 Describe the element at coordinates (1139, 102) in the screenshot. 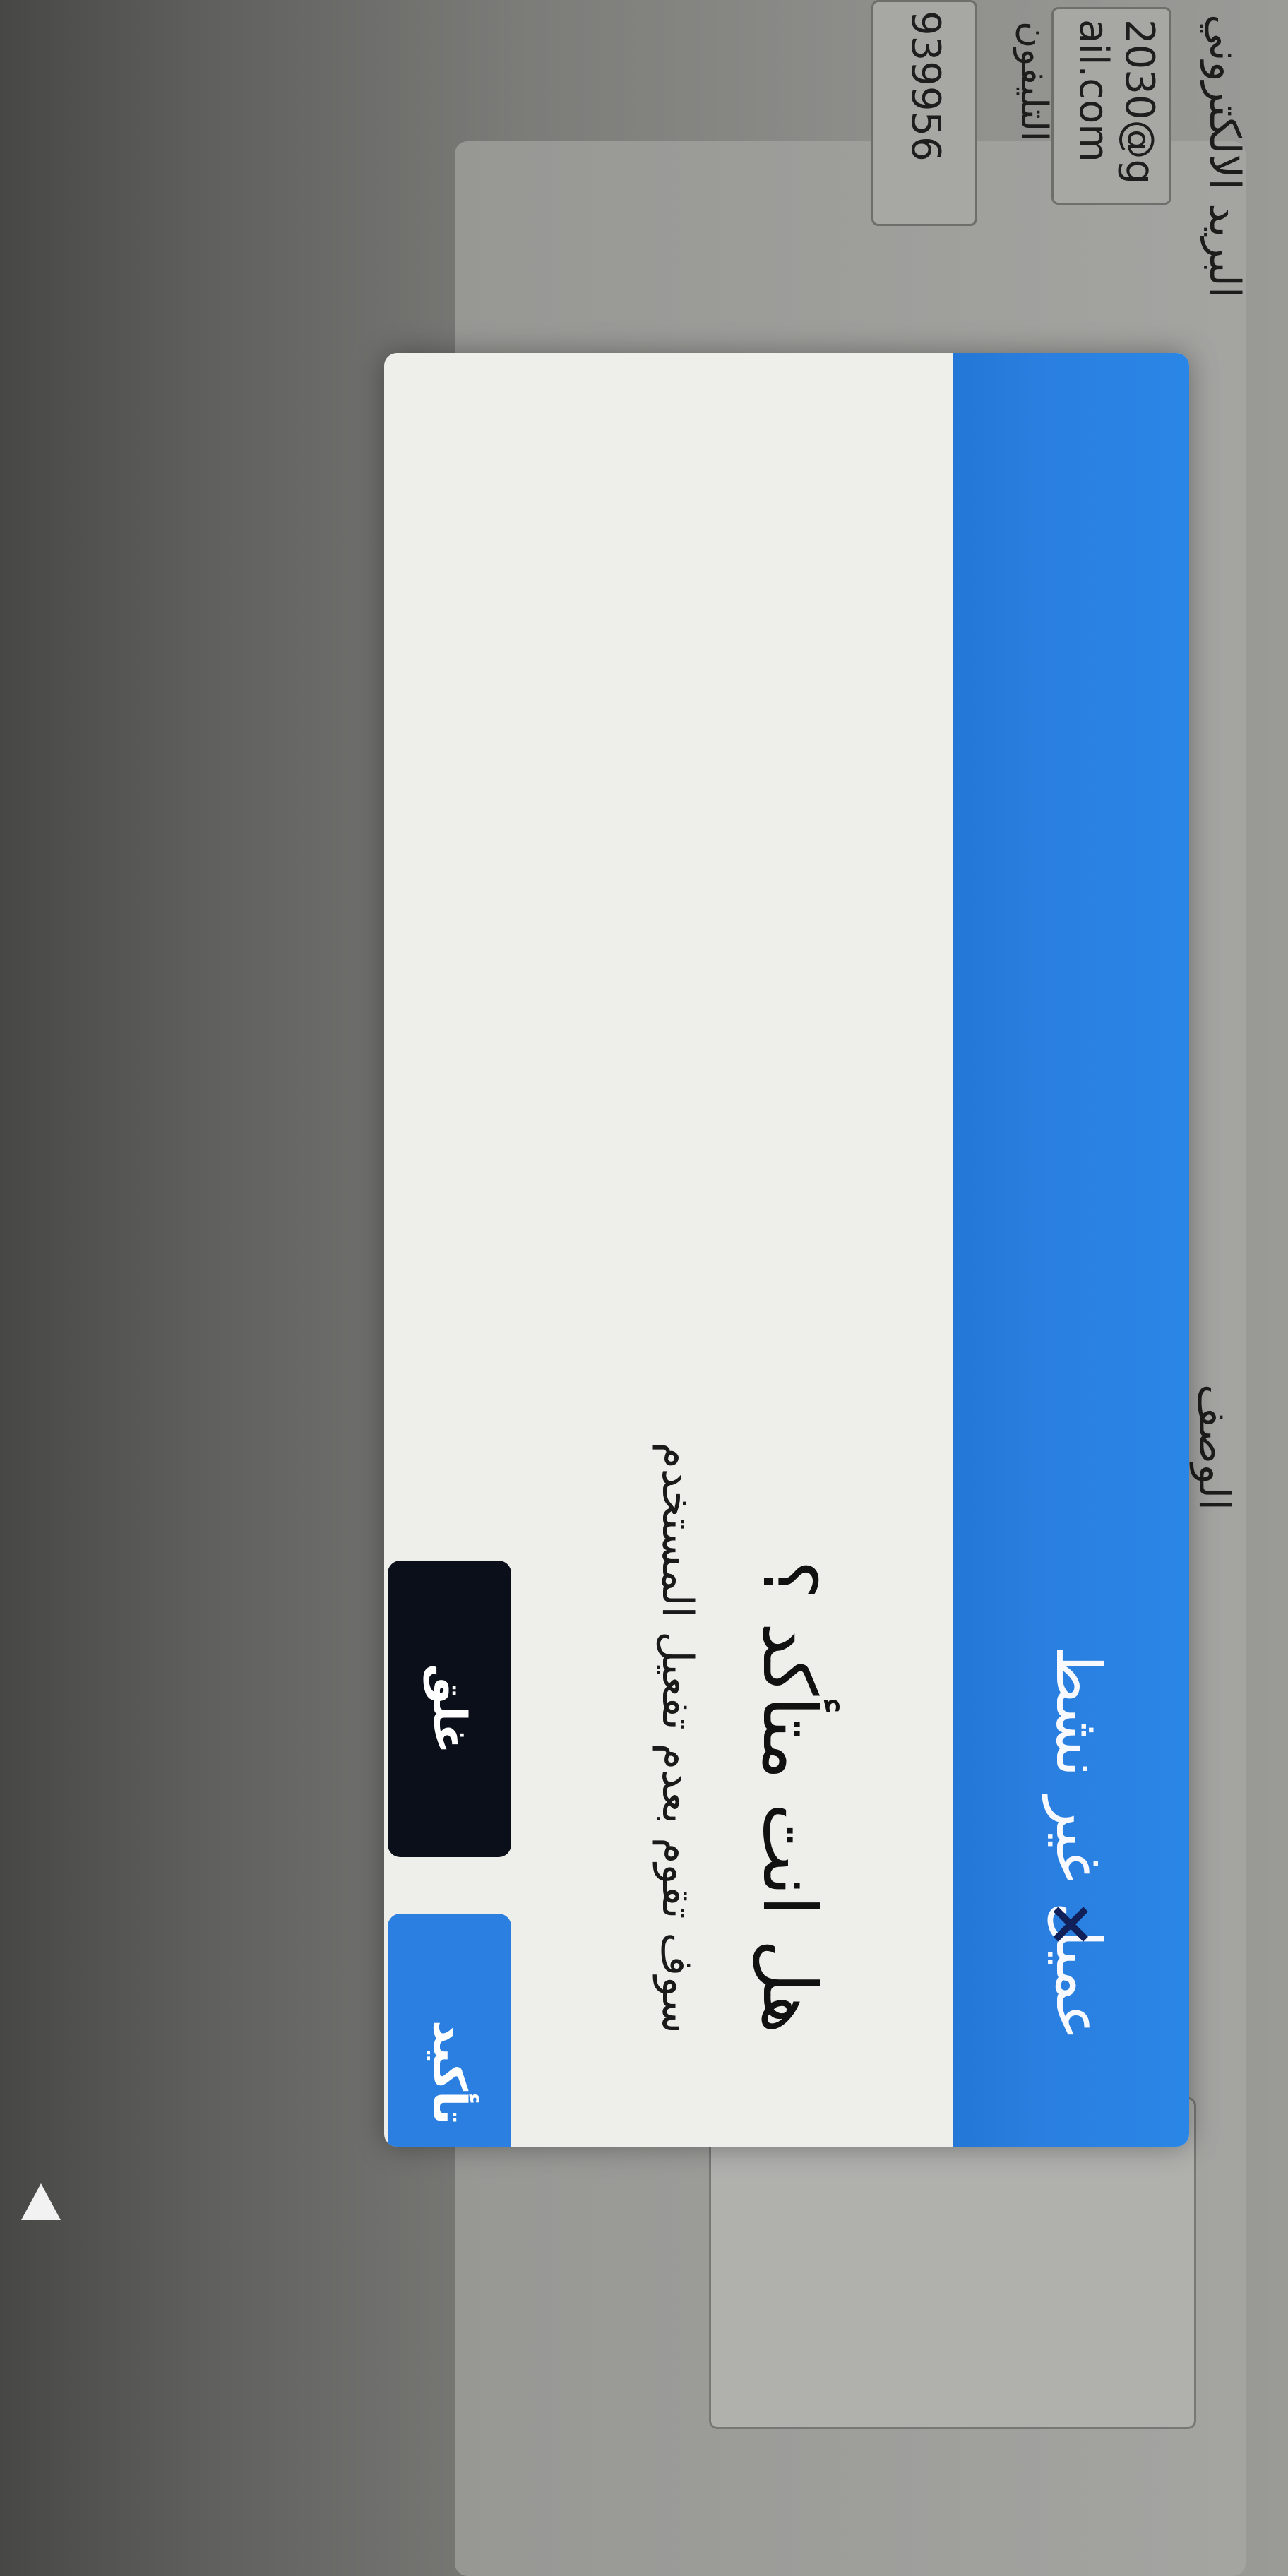

I see `email-value-line1: 2030@g` at that location.